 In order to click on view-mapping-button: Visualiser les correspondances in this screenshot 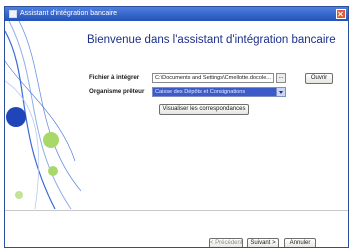, I will do `click(204, 109)`.